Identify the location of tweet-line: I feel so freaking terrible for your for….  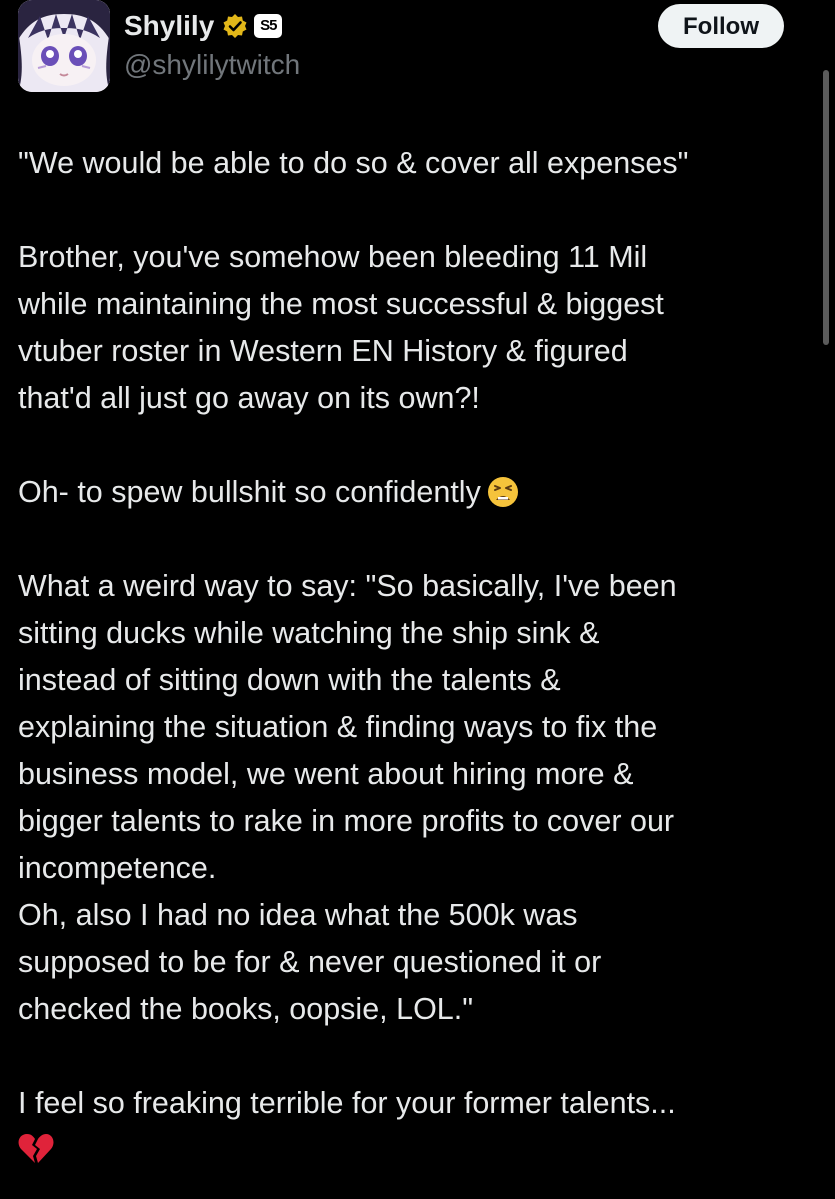
(347, 1103).